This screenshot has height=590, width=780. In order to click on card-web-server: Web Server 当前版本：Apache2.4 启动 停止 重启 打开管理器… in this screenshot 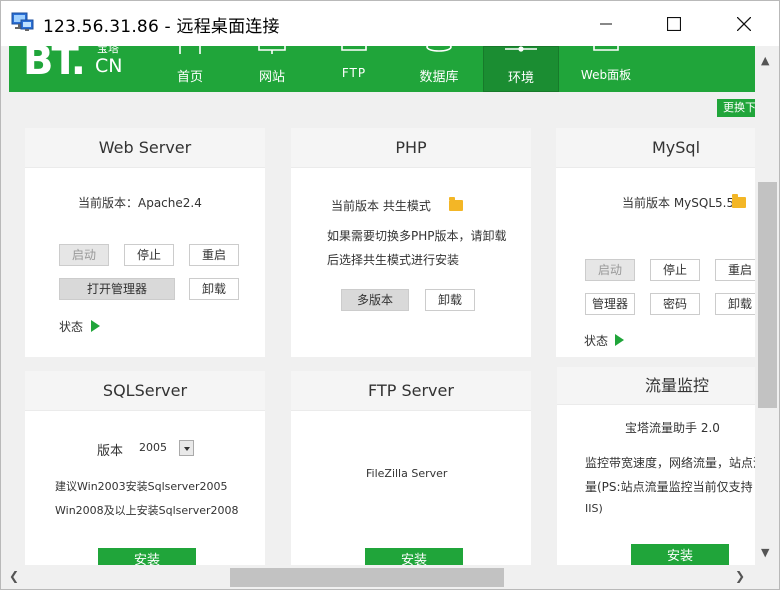, I will do `click(145, 242)`.